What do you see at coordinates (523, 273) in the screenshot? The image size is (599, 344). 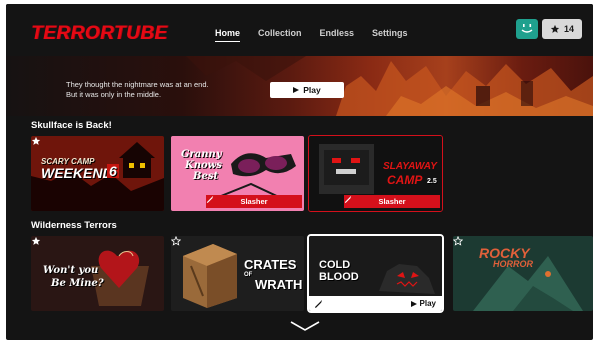 I see `card-rocky-horror: ROCKY HORROR` at bounding box center [523, 273].